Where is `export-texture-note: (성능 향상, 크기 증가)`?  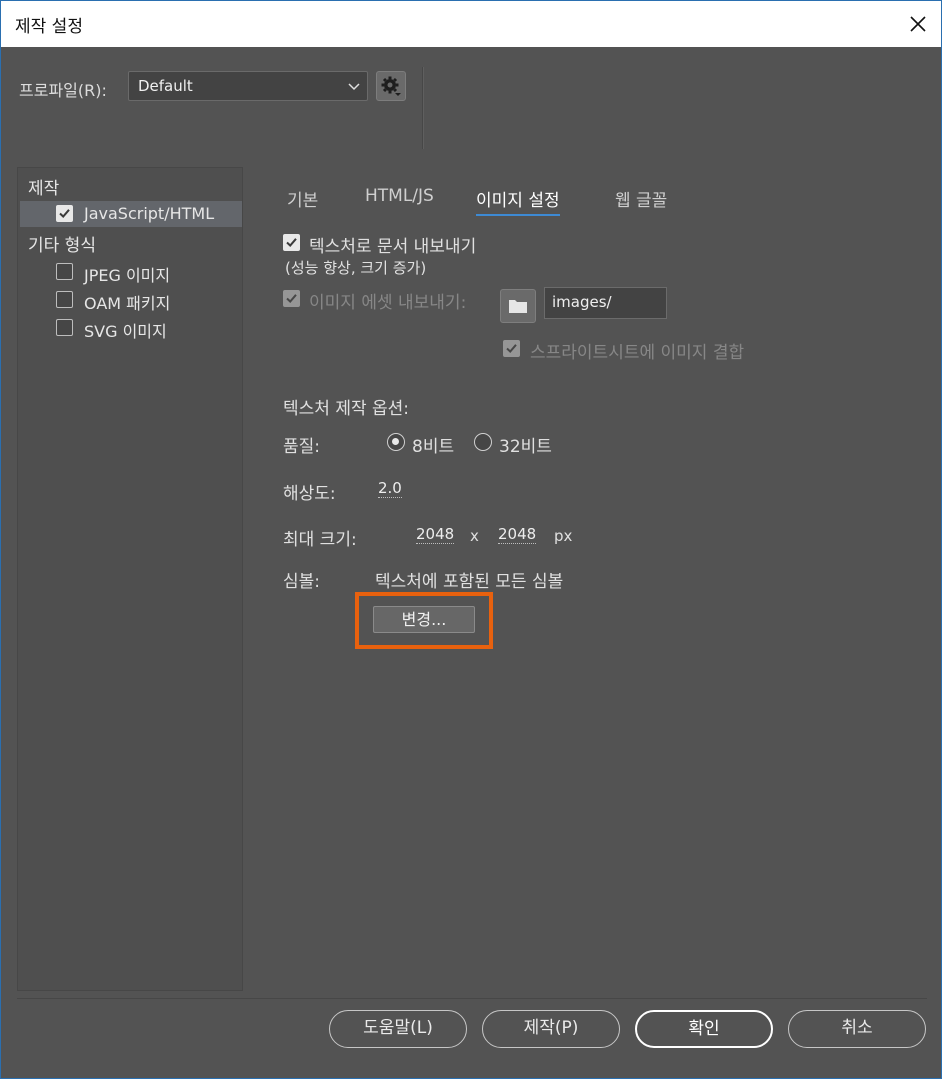
export-texture-note: (성능 향상, 크기 증가) is located at coordinates (356, 268).